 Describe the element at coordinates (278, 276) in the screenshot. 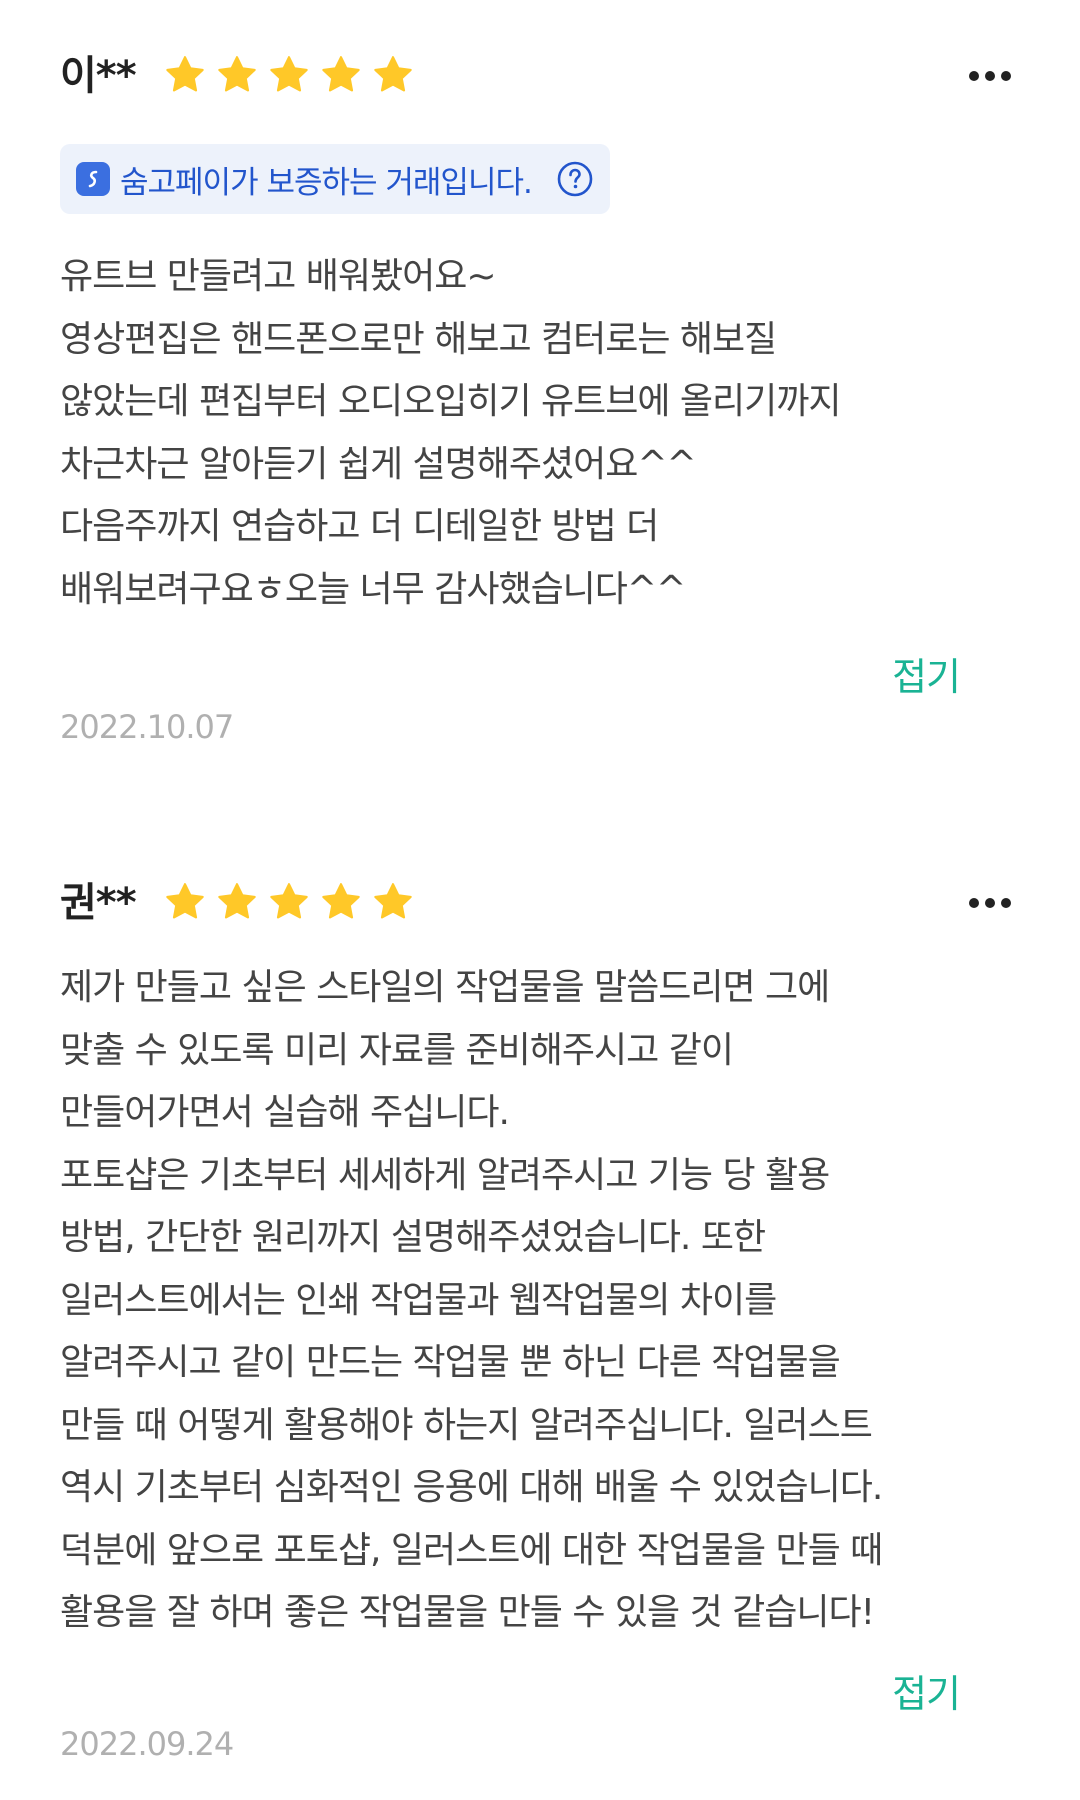

I see `review-text-line: 유트브 만들려고 배워봤어요~` at that location.